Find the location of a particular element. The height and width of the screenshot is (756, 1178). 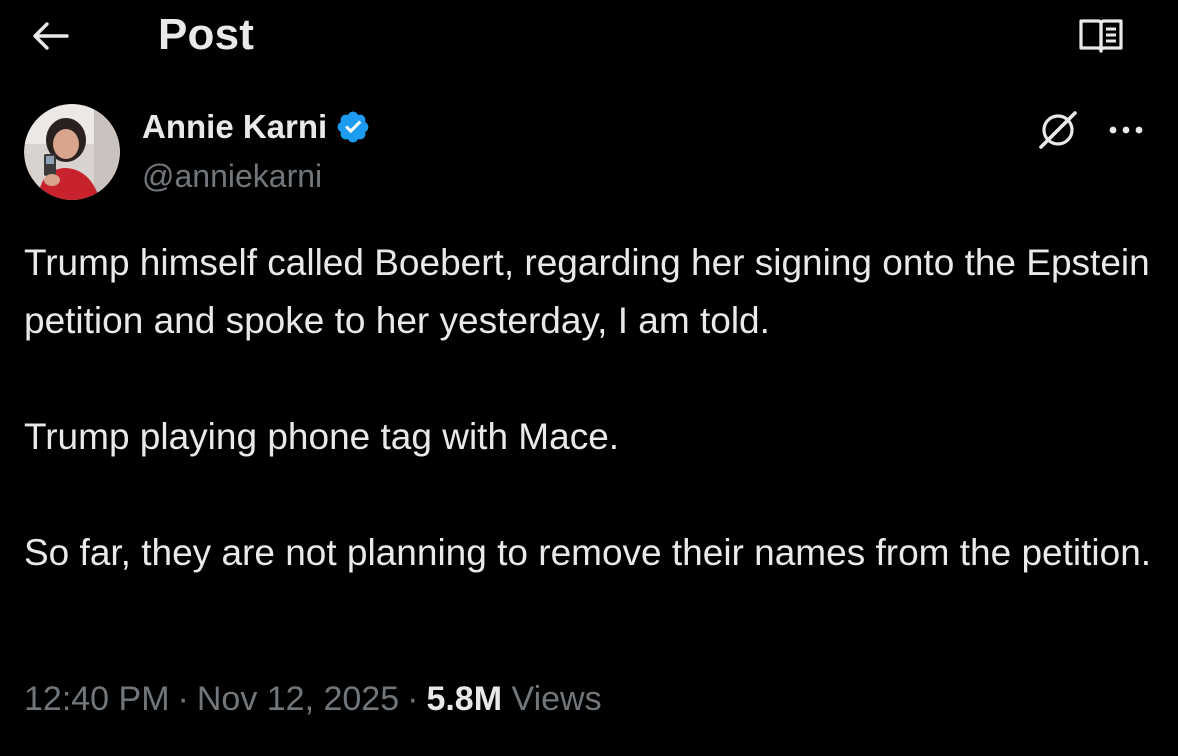

post-timestamp-link: 12:40 PM · Nov 12, 2025 is located at coordinates (211, 699).